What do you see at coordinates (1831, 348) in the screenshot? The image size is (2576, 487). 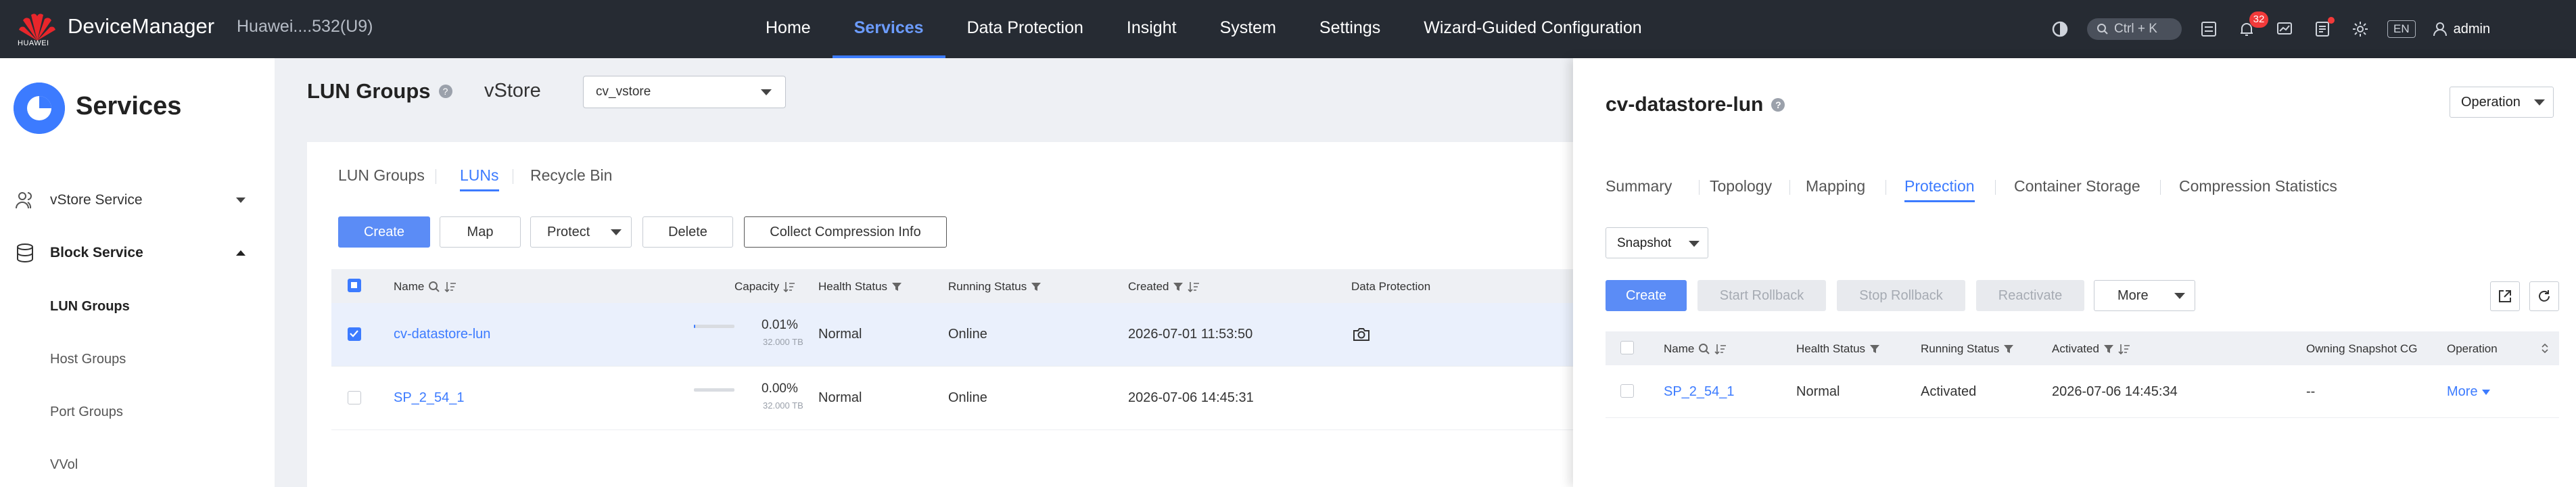 I see `column-health-label: Health Status` at bounding box center [1831, 348].